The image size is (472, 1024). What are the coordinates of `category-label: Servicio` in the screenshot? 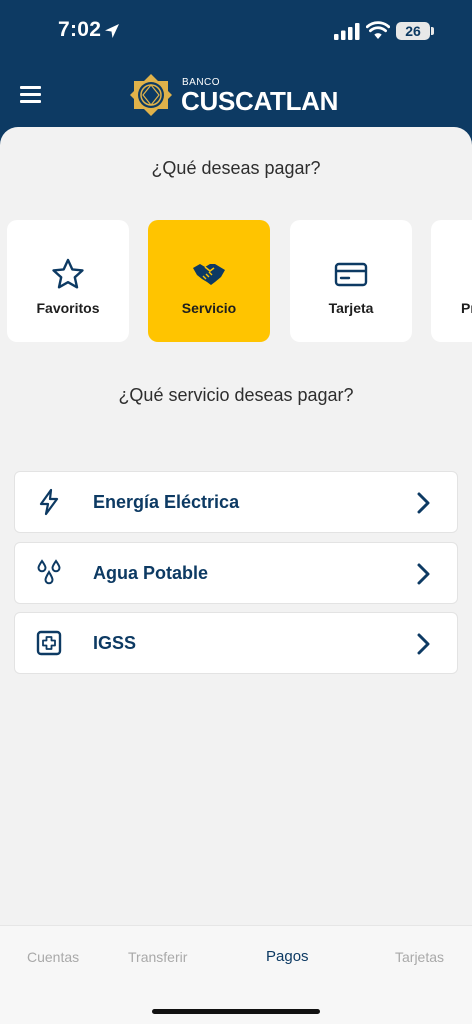 It's located at (209, 308).